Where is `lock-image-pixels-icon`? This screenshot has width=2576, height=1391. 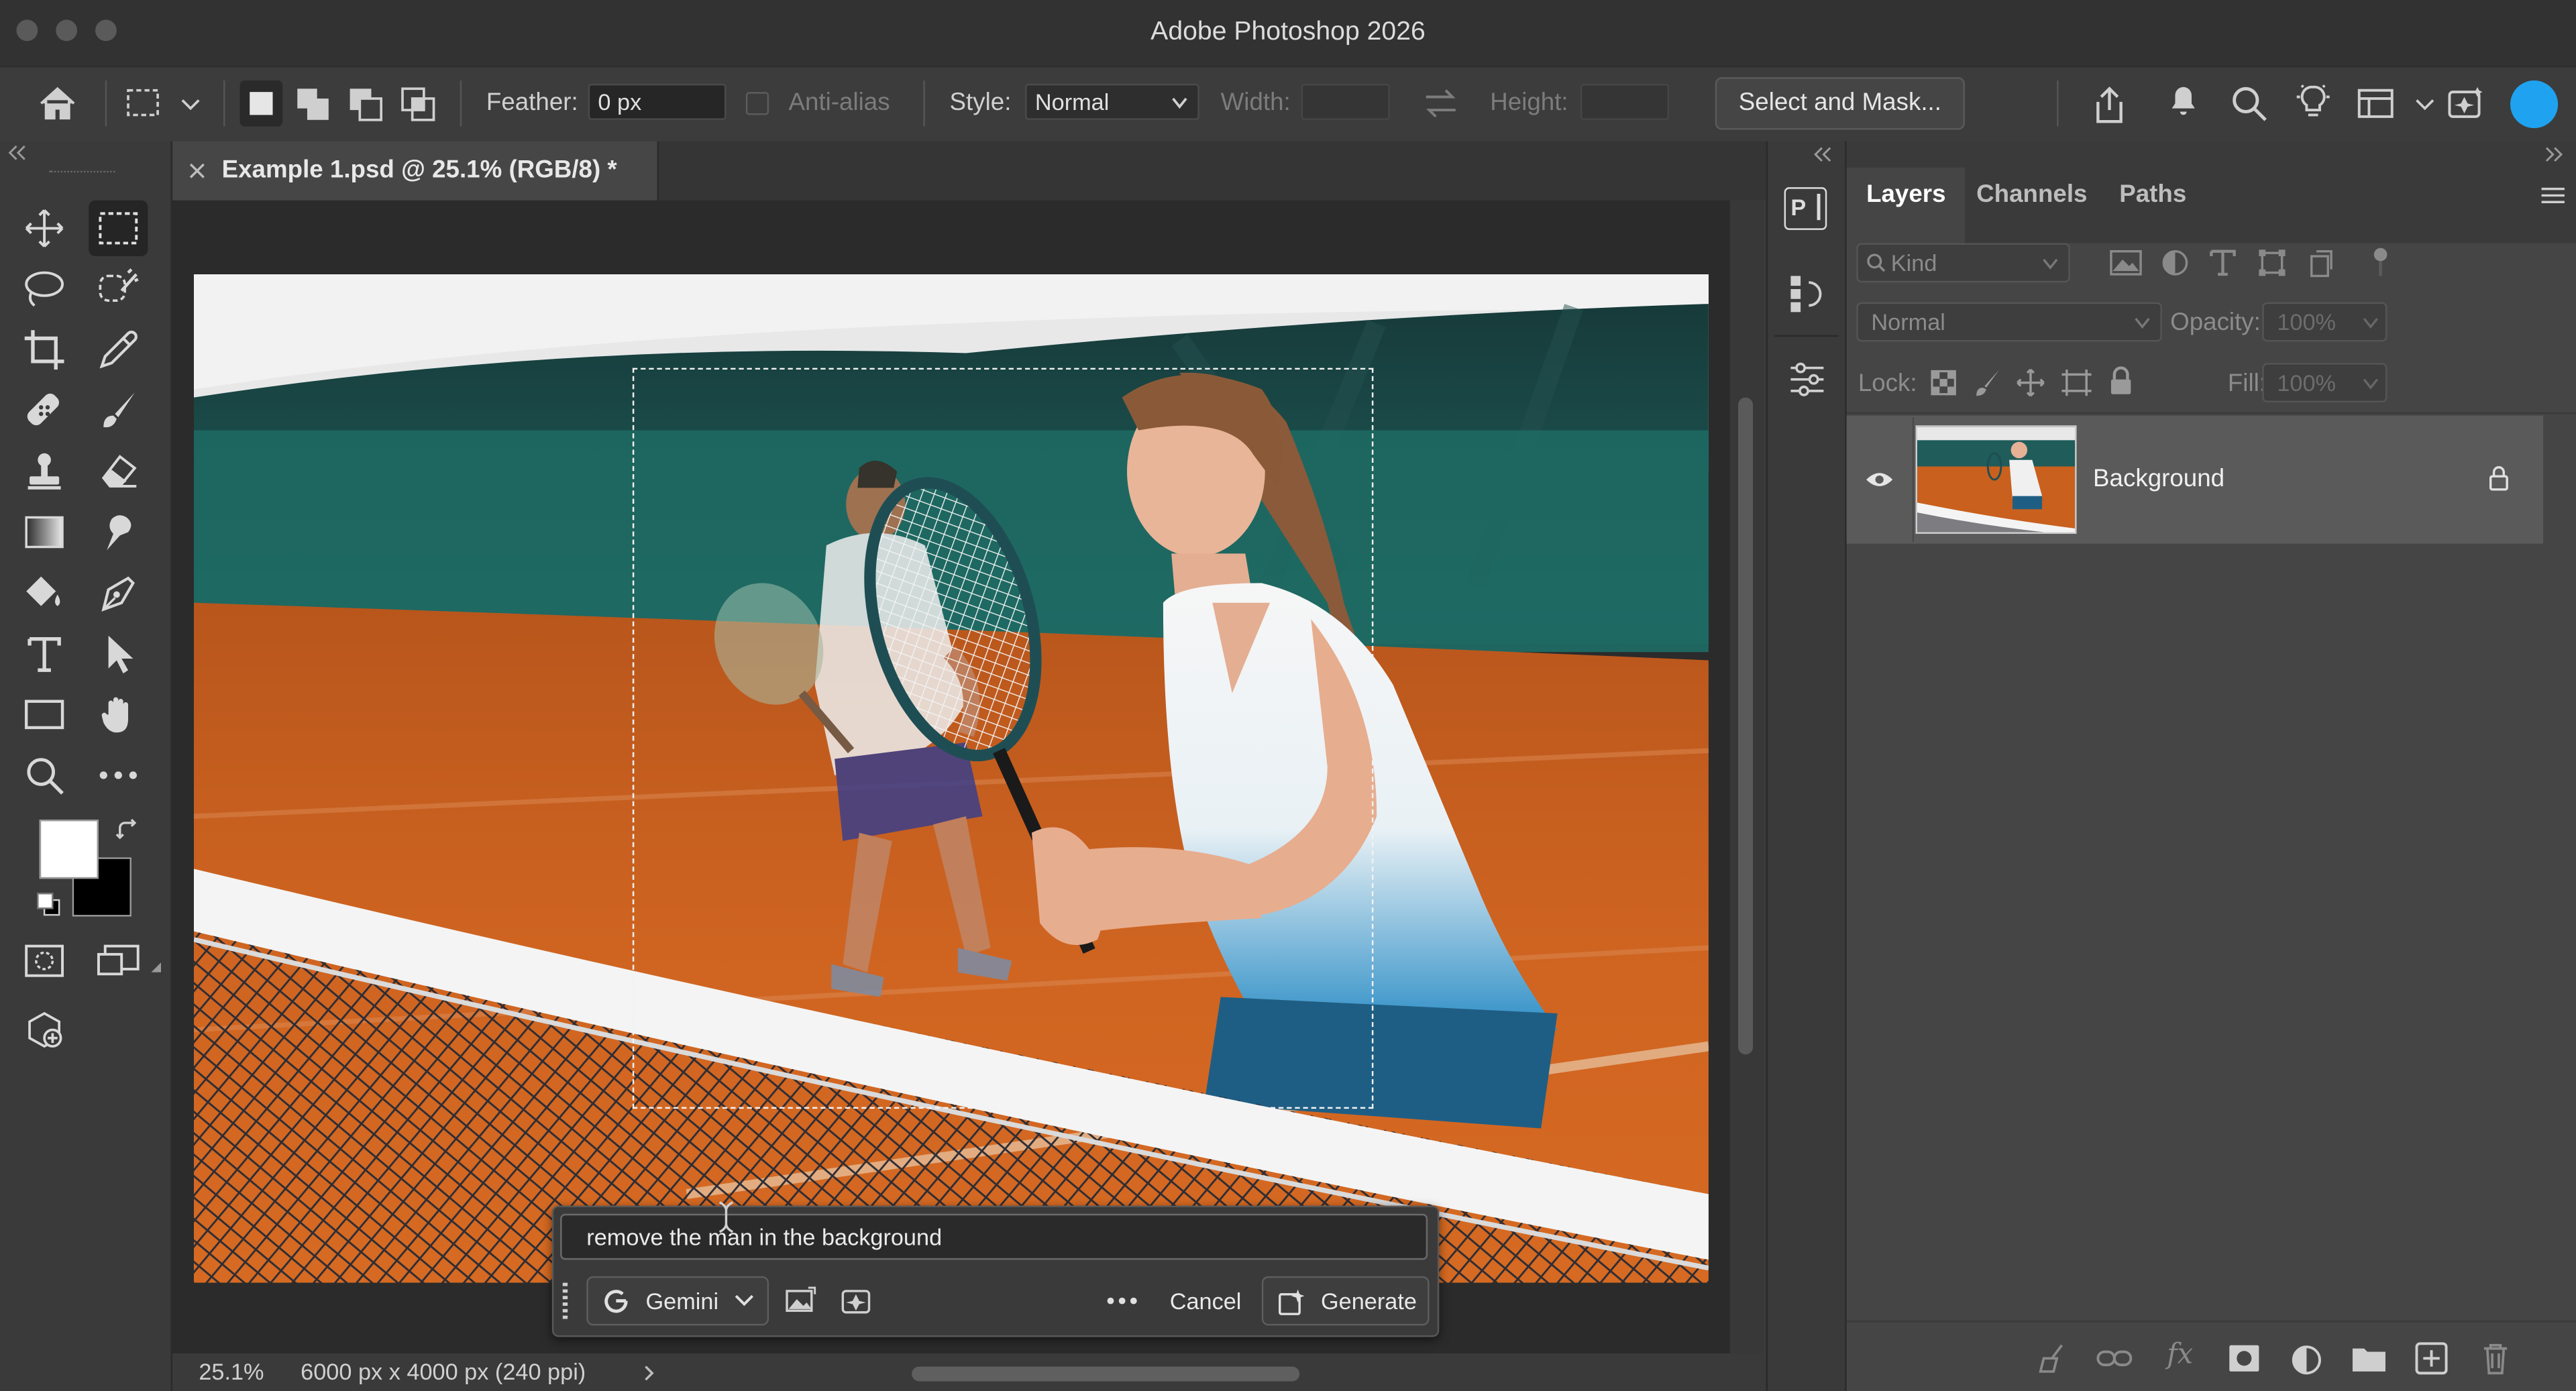
lock-image-pixels-icon is located at coordinates (1987, 383).